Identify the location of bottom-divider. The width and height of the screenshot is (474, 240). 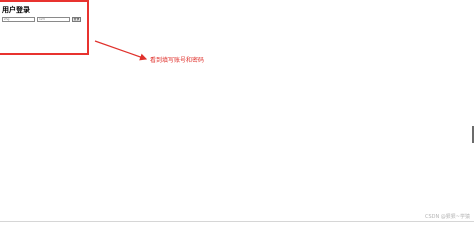
(237, 221).